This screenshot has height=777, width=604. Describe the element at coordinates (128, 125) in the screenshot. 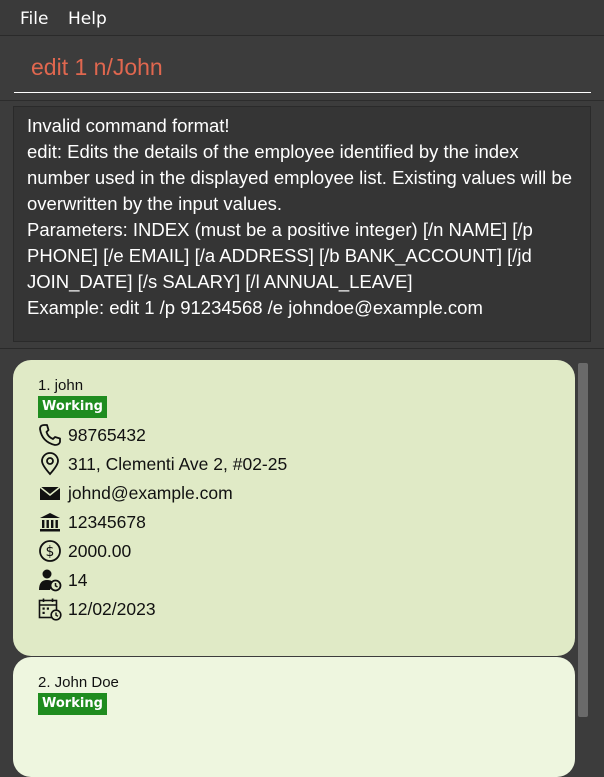

I see `result-line: Invalid command format!` at that location.